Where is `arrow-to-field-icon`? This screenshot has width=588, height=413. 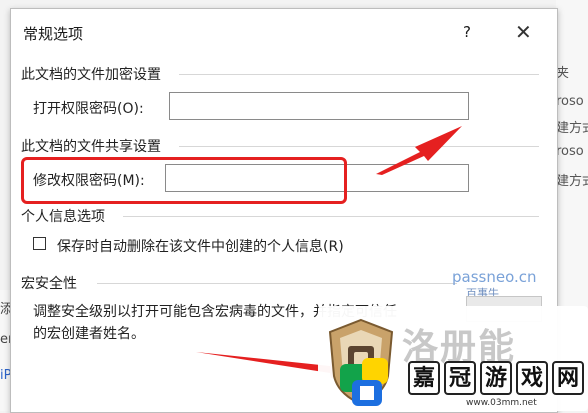
arrow-to-field-icon is located at coordinates (419, 150).